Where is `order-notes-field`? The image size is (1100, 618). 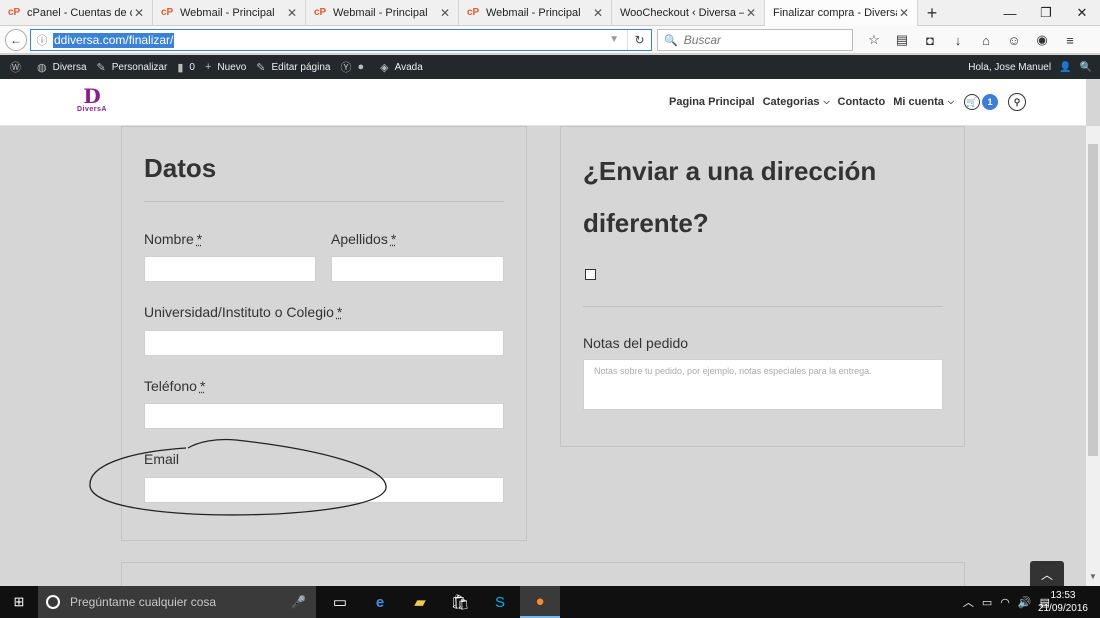
order-notes-field is located at coordinates (763, 384).